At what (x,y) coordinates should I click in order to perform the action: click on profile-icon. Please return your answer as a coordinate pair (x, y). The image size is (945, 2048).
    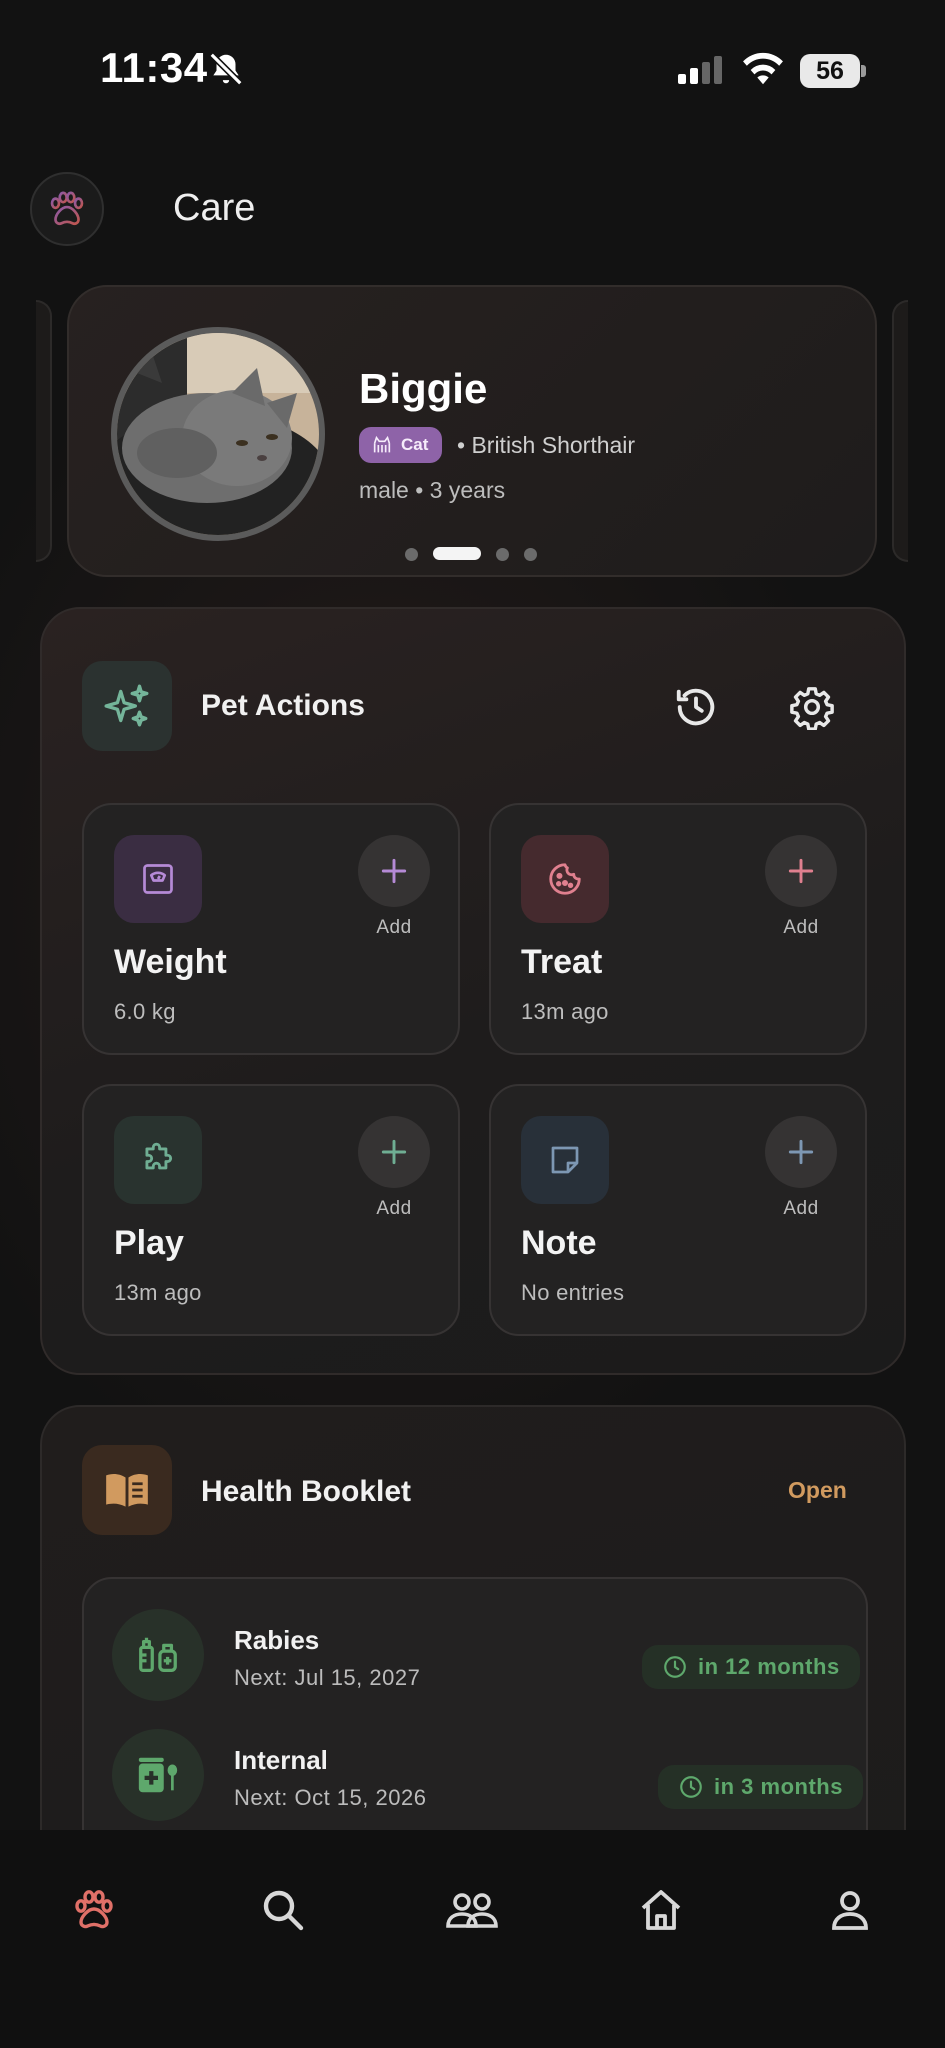
    Looking at the image, I should click on (850, 1910).